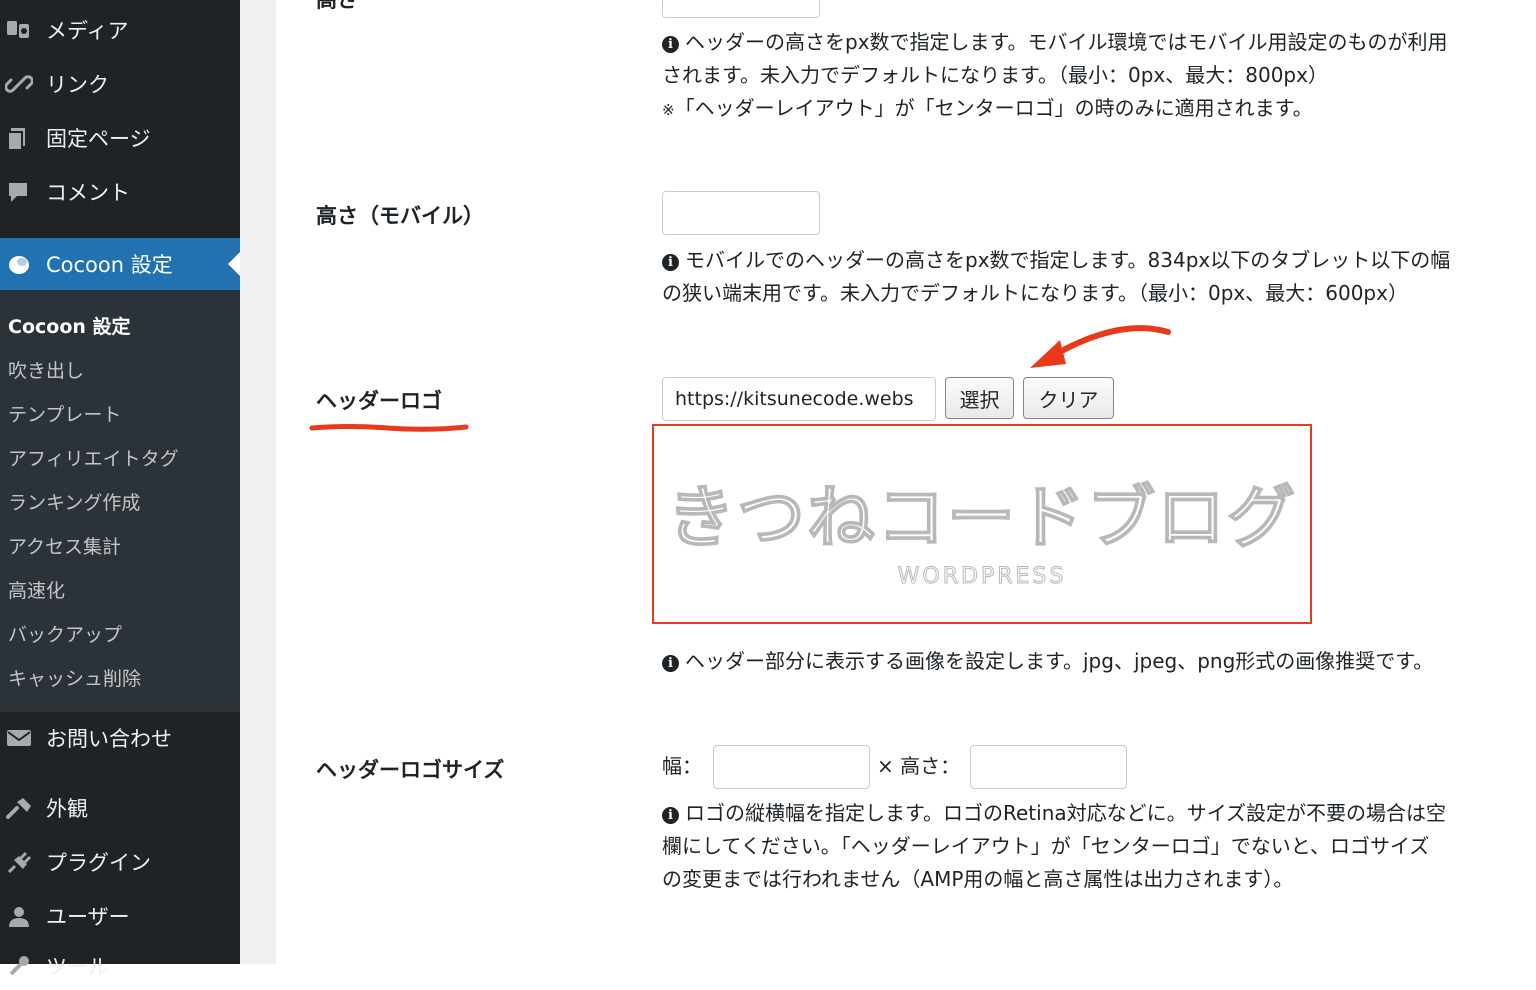  I want to click on sidebar-item-links: リンク, so click(120, 84).